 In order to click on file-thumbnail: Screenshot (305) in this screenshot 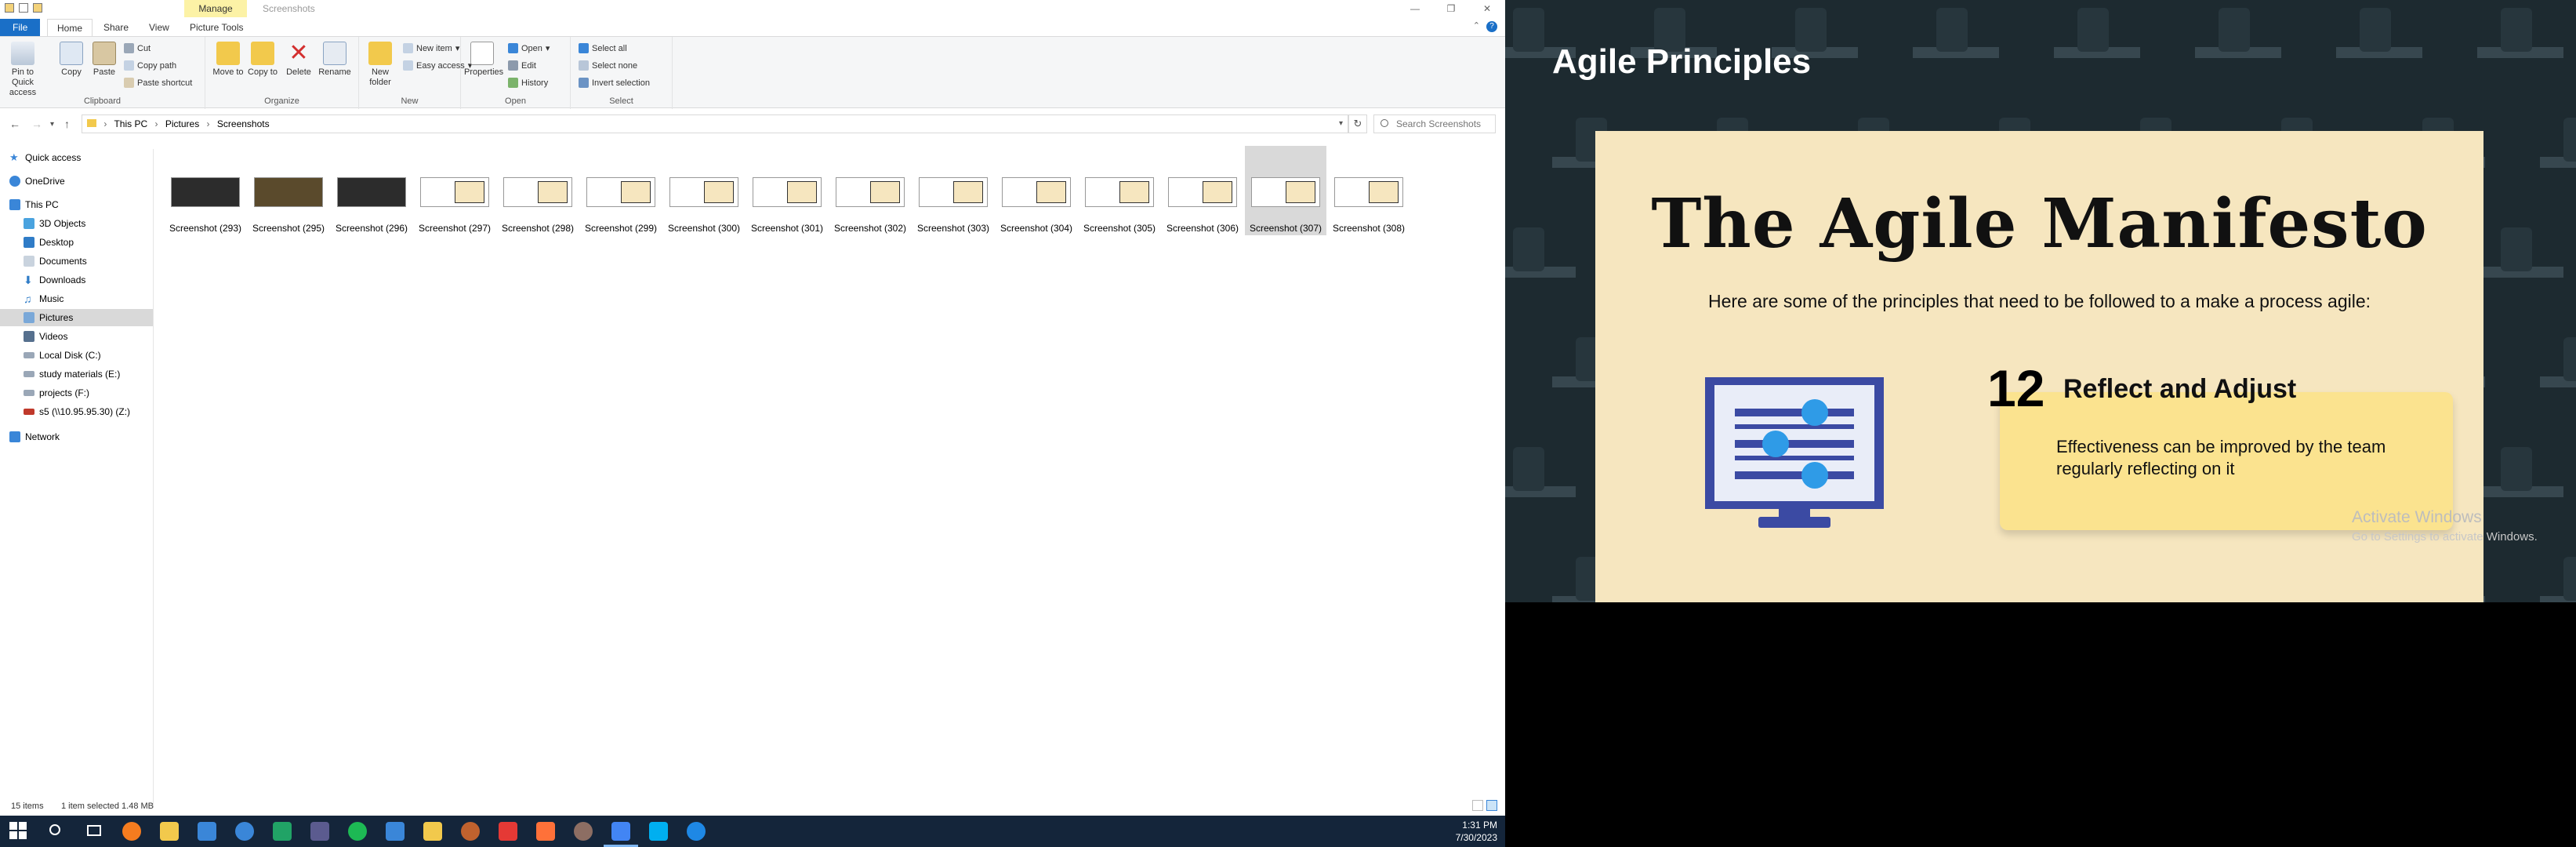, I will do `click(1120, 190)`.